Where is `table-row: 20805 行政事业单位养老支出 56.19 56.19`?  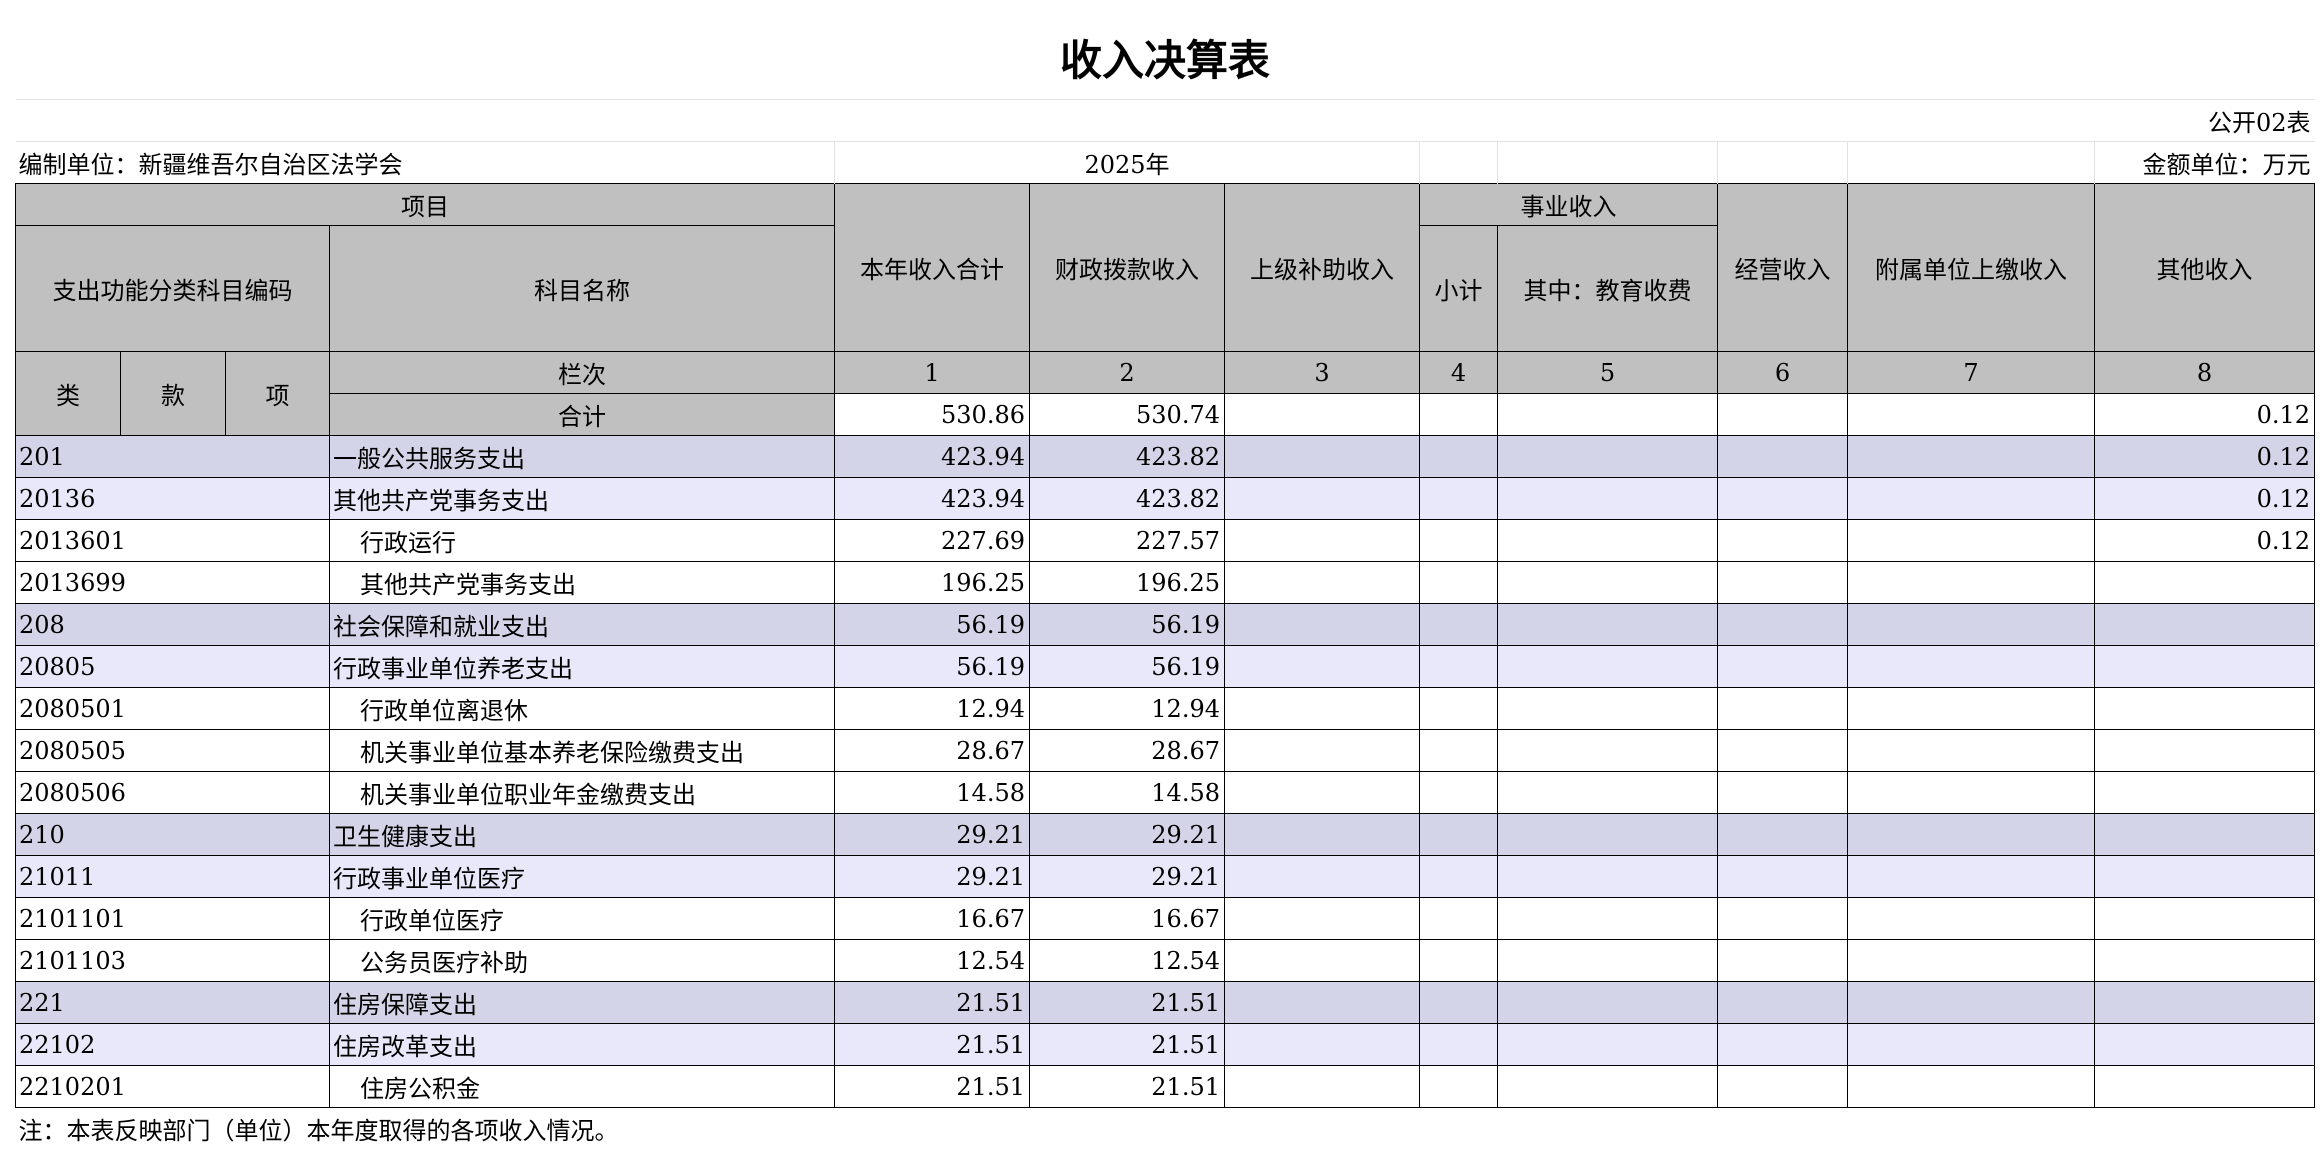
table-row: 20805 行政事业单位养老支出 56.19 56.19 is located at coordinates (1165, 666).